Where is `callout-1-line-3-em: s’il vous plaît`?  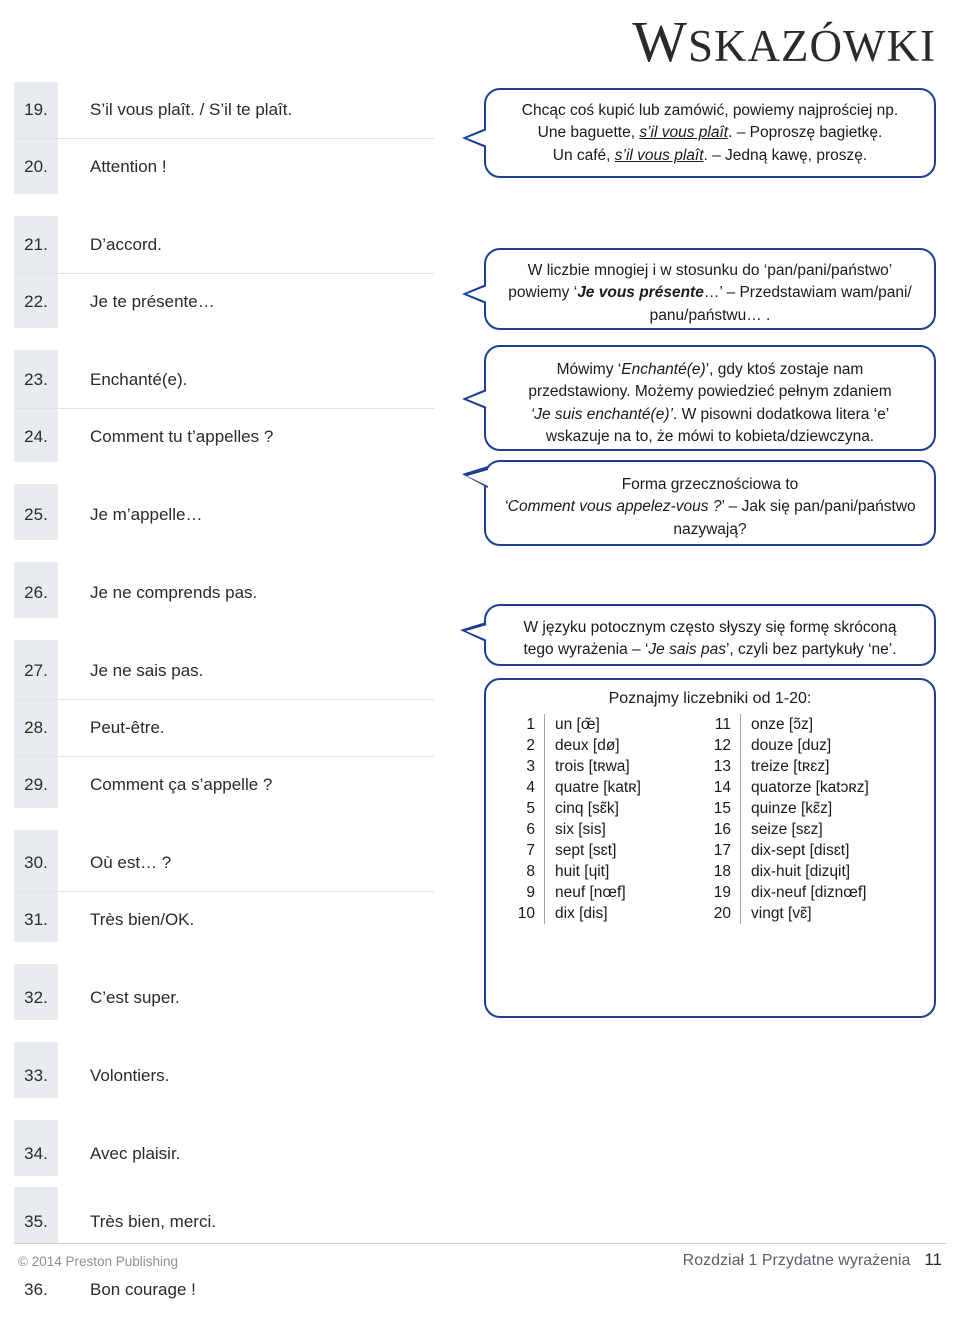
callout-1-line-3-em: s’il vous plaît is located at coordinates (659, 155).